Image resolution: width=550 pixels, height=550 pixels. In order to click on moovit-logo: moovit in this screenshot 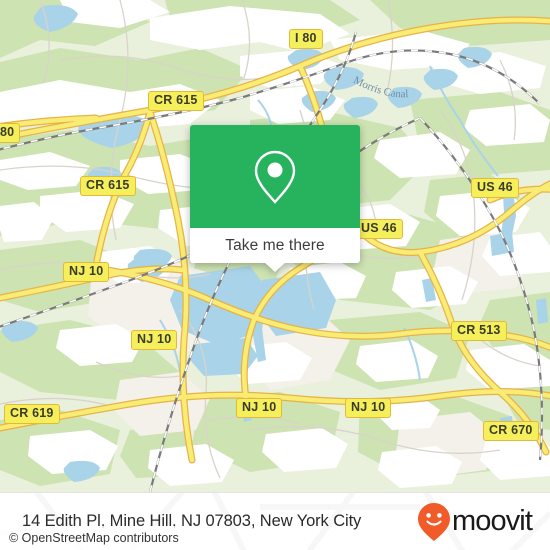, I will do `click(476, 522)`.